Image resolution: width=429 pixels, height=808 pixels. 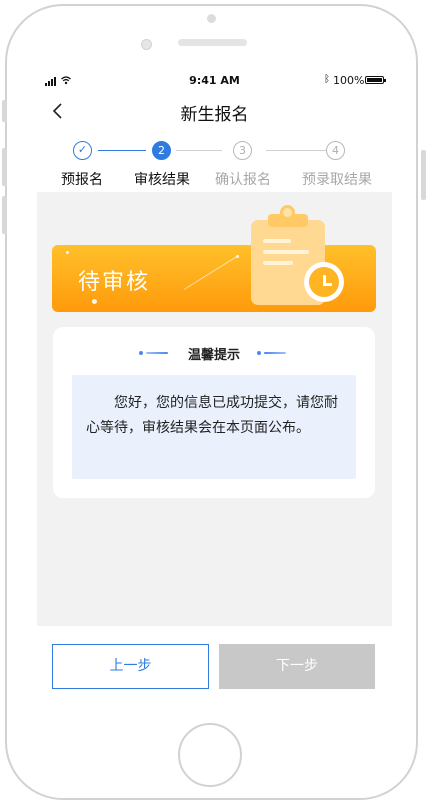 What do you see at coordinates (337, 180) in the screenshot?
I see `step-4-label: 预录取结果` at bounding box center [337, 180].